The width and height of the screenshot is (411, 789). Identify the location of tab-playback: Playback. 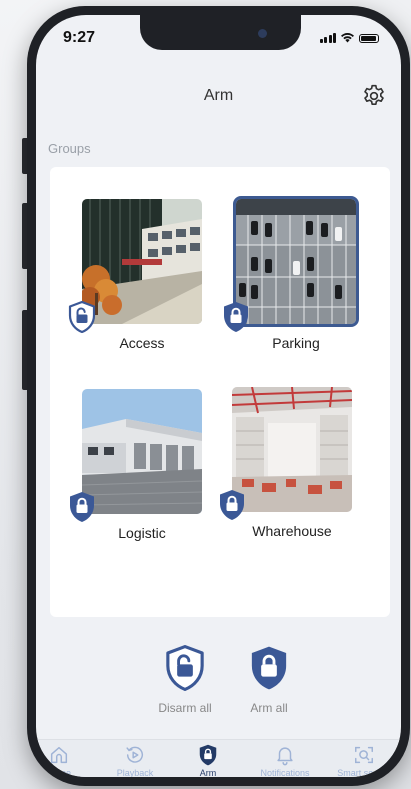
(135, 760).